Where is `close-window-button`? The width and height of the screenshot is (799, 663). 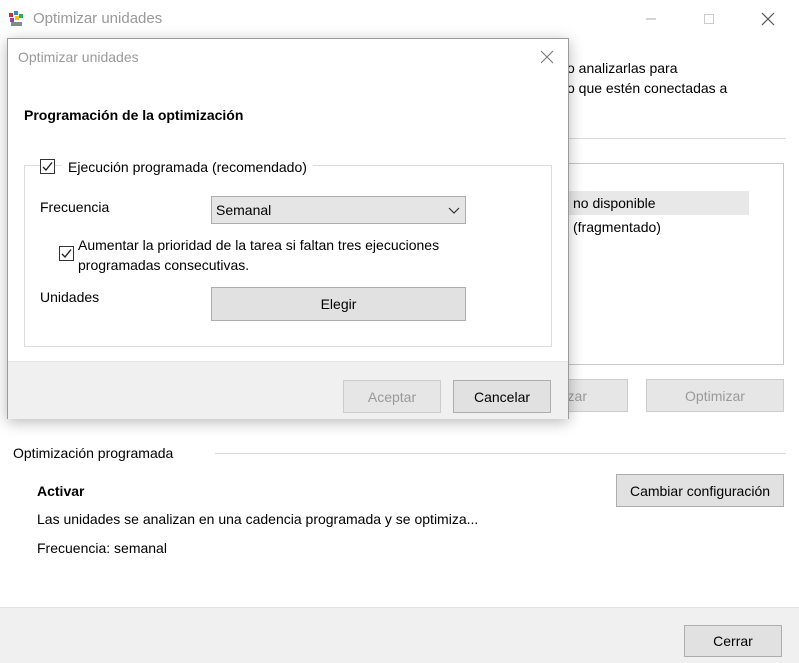
close-window-button is located at coordinates (768, 19).